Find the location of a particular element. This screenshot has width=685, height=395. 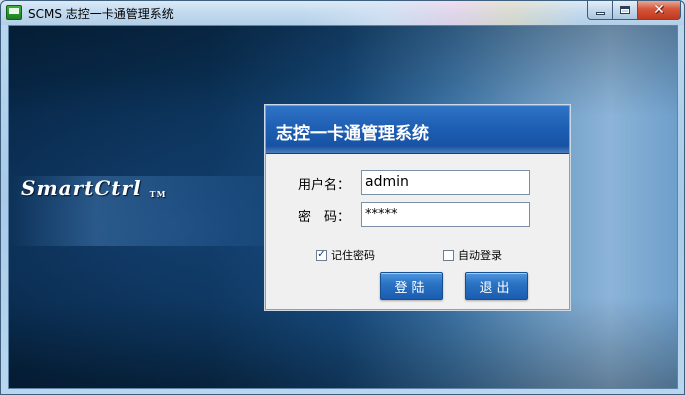

close-icon: ✕ is located at coordinates (659, 10).